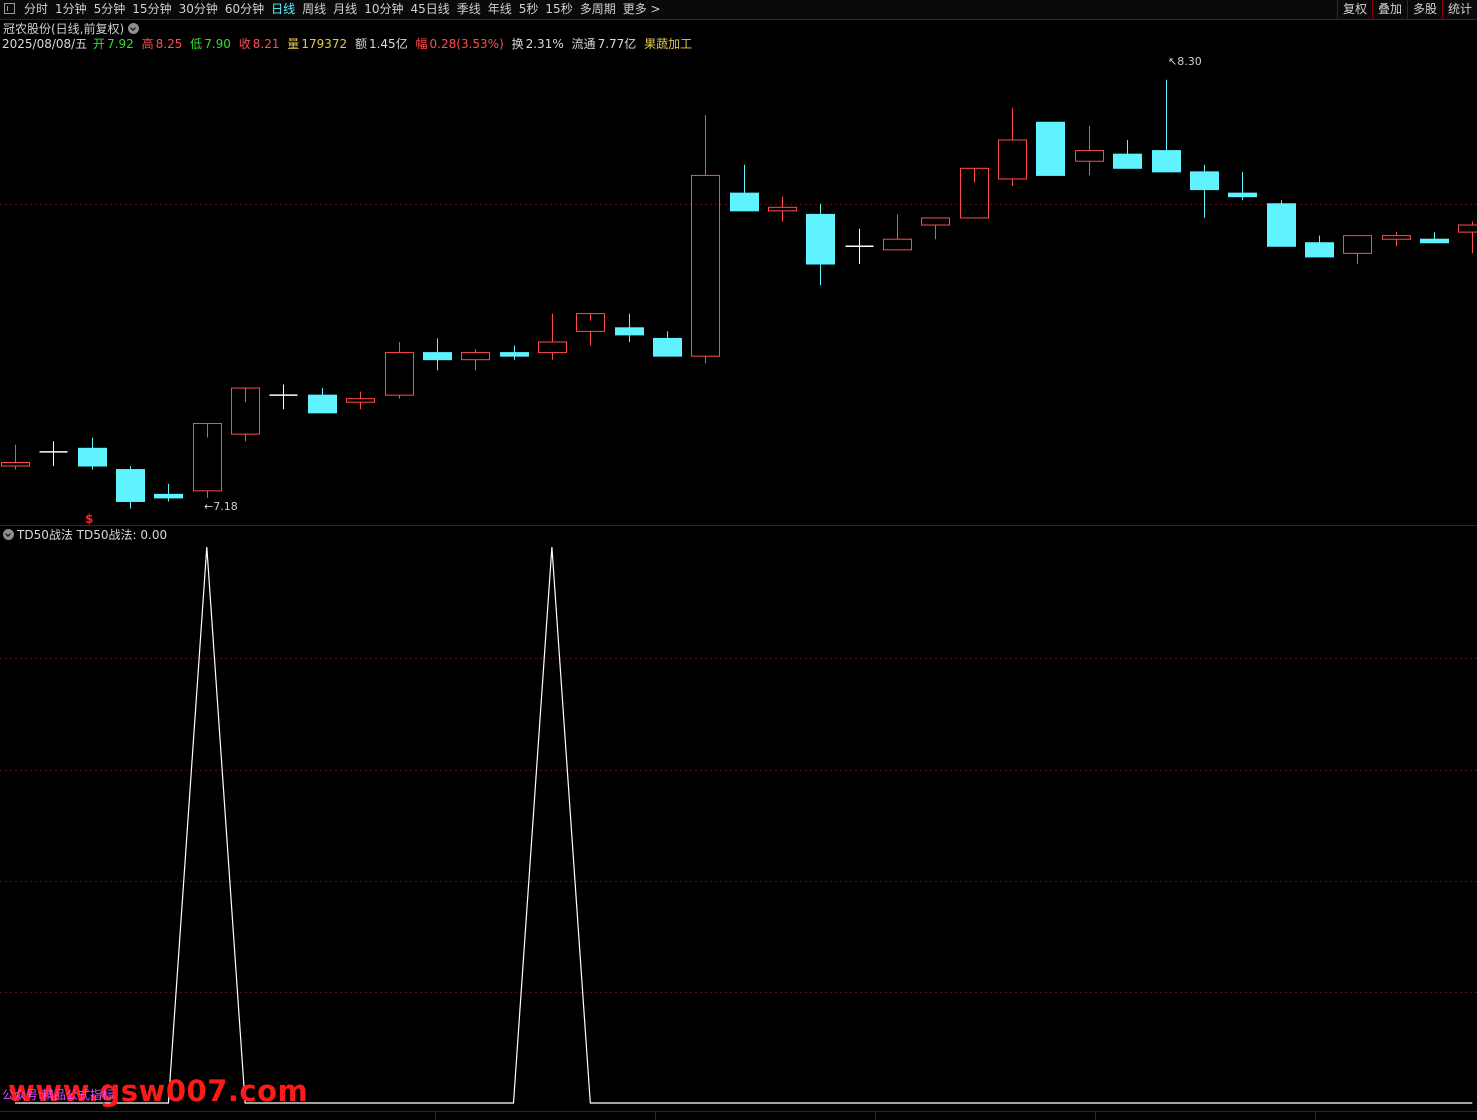 Image resolution: width=1477 pixels, height=1120 pixels. Describe the element at coordinates (1173, 61) in the screenshot. I see `high-arrow-icon: ↖` at that location.